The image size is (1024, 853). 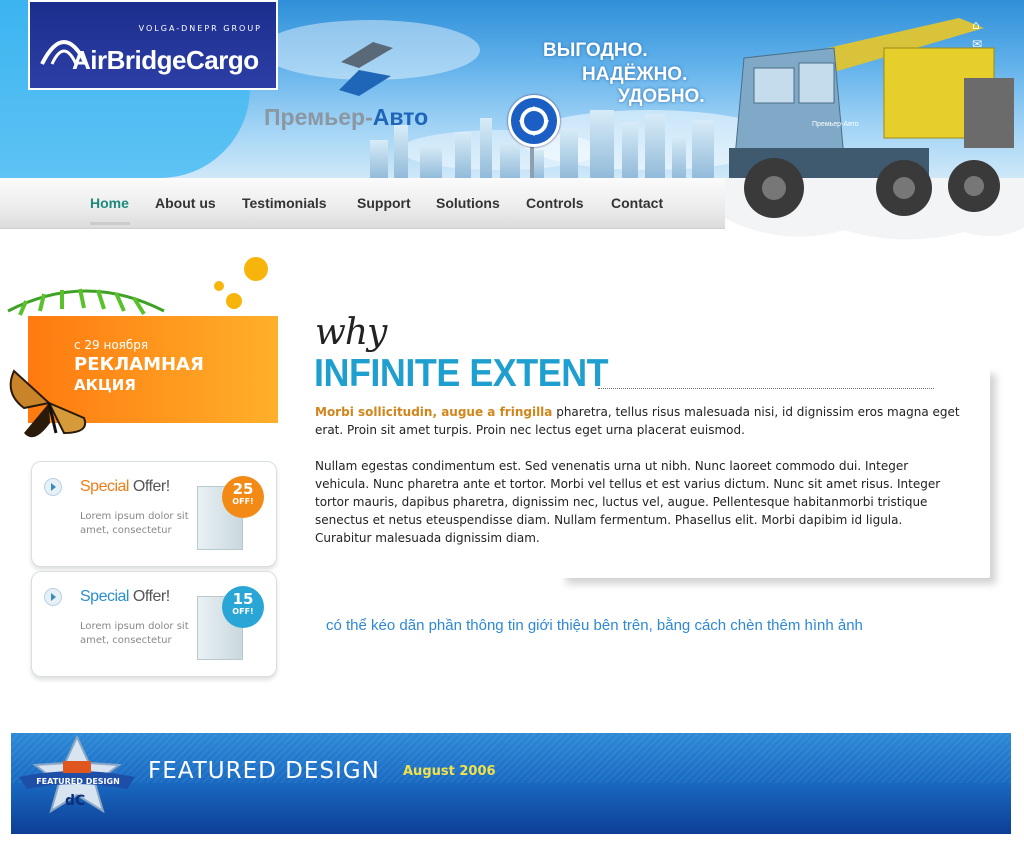 What do you see at coordinates (366, 69) in the screenshot?
I see `premier-auto-symbol-icon` at bounding box center [366, 69].